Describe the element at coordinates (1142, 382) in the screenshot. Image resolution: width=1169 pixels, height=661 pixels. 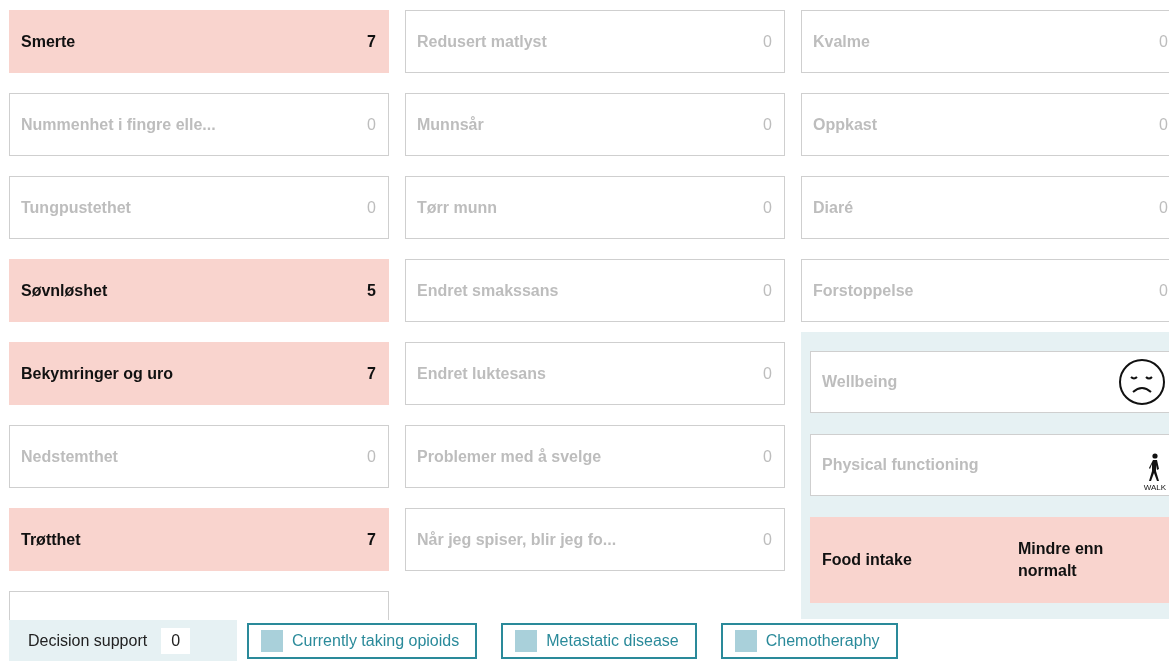
I see `sad-face-icon` at that location.